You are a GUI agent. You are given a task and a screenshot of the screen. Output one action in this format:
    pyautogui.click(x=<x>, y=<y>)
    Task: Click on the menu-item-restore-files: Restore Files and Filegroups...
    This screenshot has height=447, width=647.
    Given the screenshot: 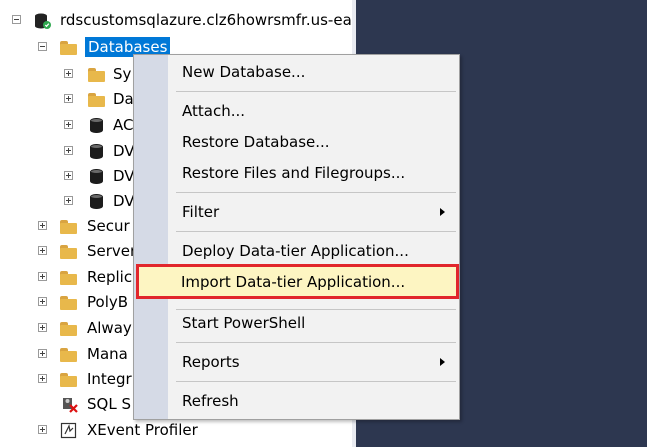 What is the action you would take?
    pyautogui.click(x=314, y=173)
    